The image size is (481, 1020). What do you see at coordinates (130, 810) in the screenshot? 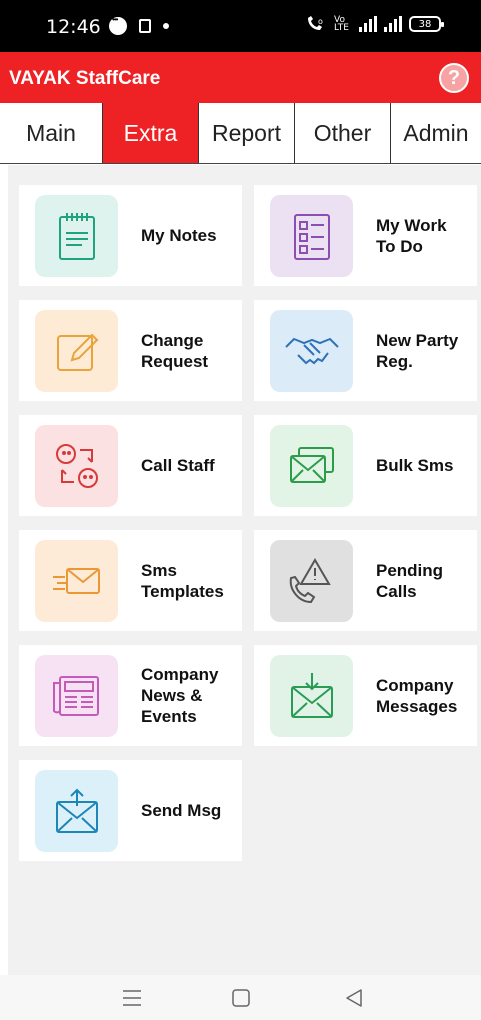
I see `send-msg-card: Send Msg` at bounding box center [130, 810].